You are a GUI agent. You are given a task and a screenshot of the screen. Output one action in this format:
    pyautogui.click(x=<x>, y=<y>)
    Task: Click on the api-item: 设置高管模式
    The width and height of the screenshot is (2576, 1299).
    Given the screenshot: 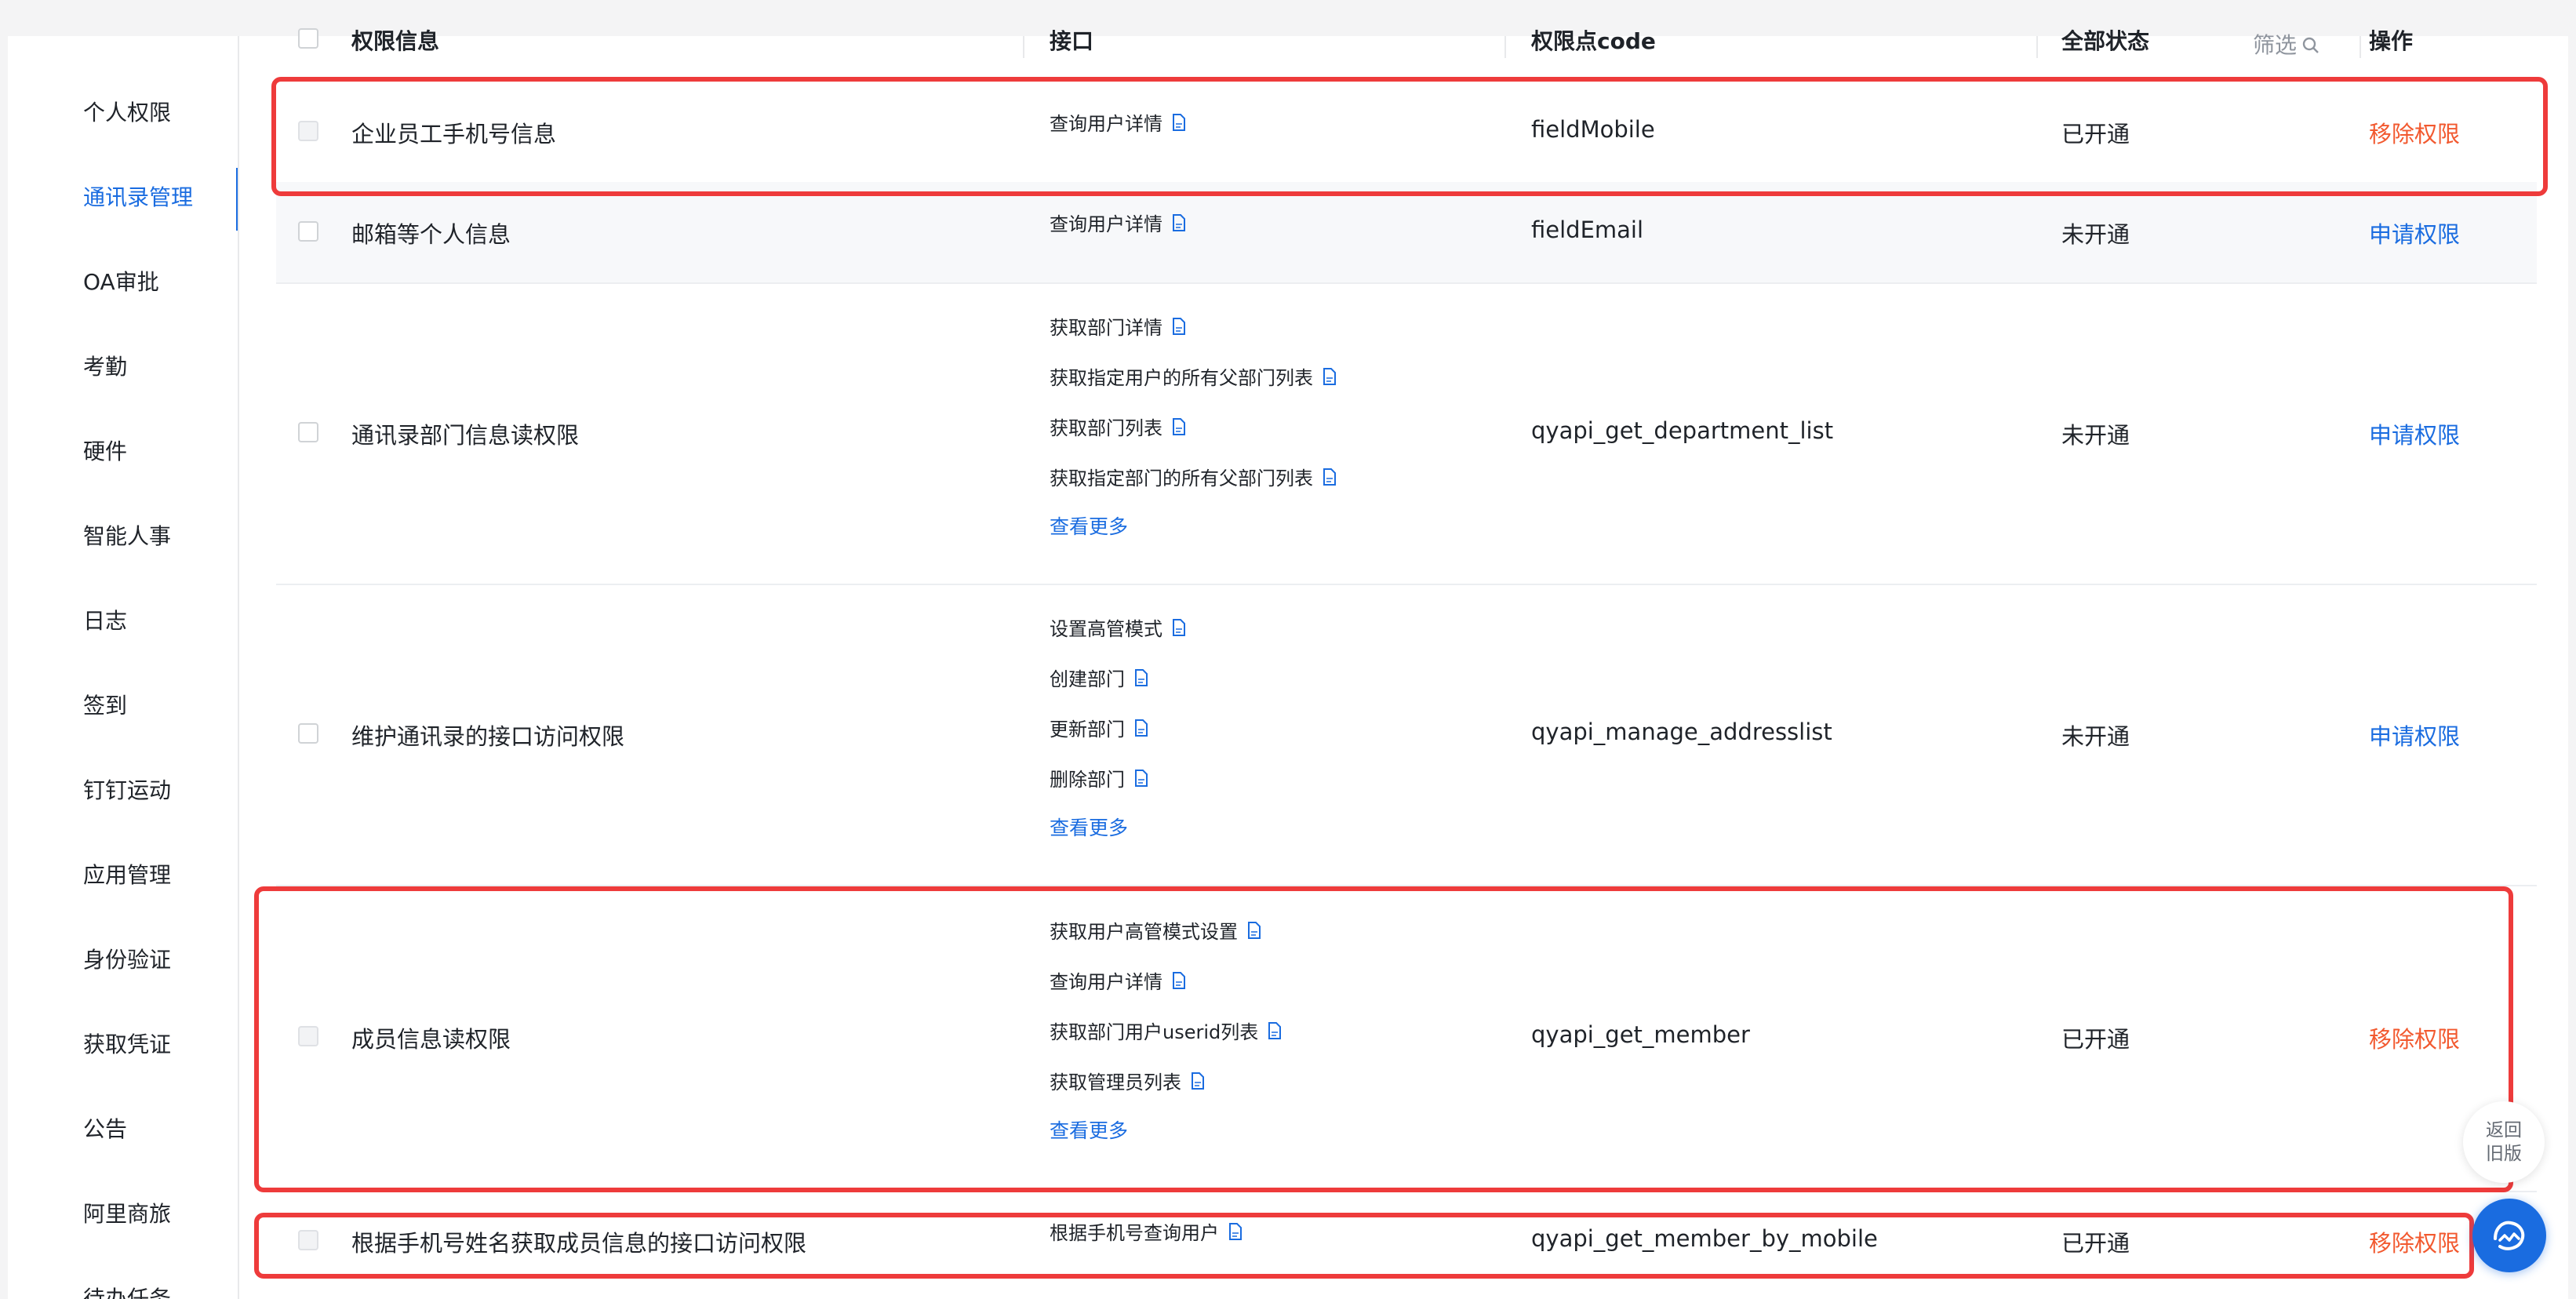 What is the action you would take?
    pyautogui.click(x=1118, y=627)
    